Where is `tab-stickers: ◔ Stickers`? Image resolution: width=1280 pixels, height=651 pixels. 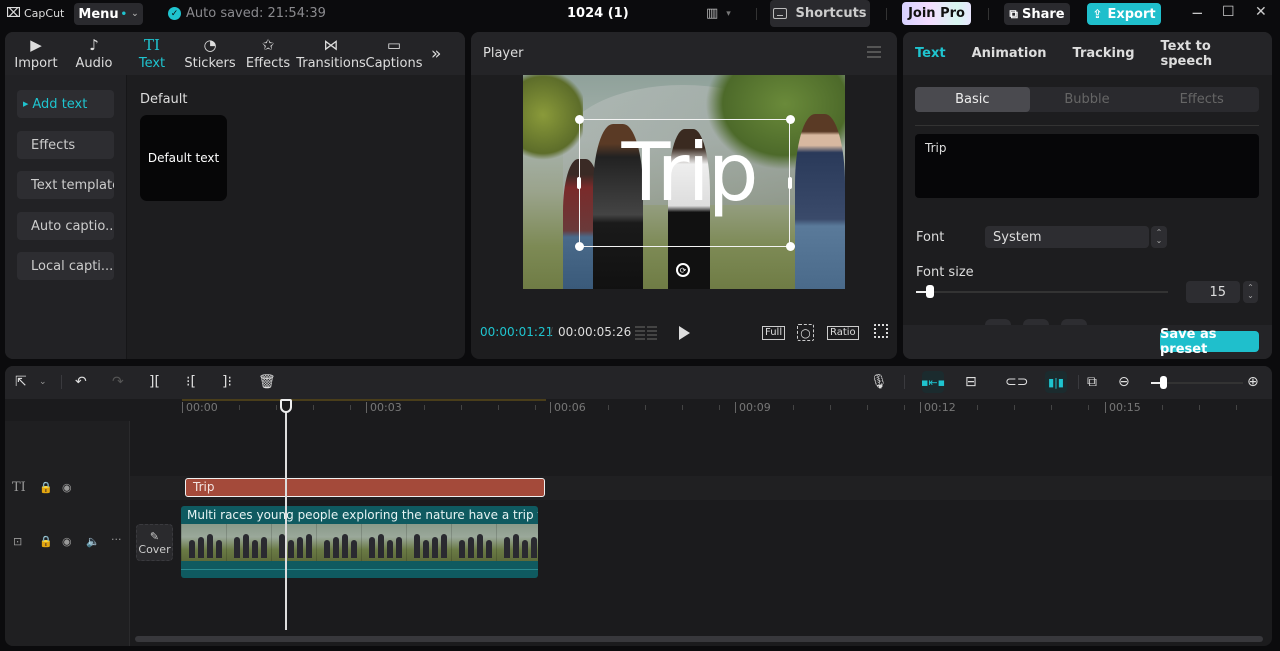
tab-stickers: ◔ Stickers is located at coordinates (210, 53).